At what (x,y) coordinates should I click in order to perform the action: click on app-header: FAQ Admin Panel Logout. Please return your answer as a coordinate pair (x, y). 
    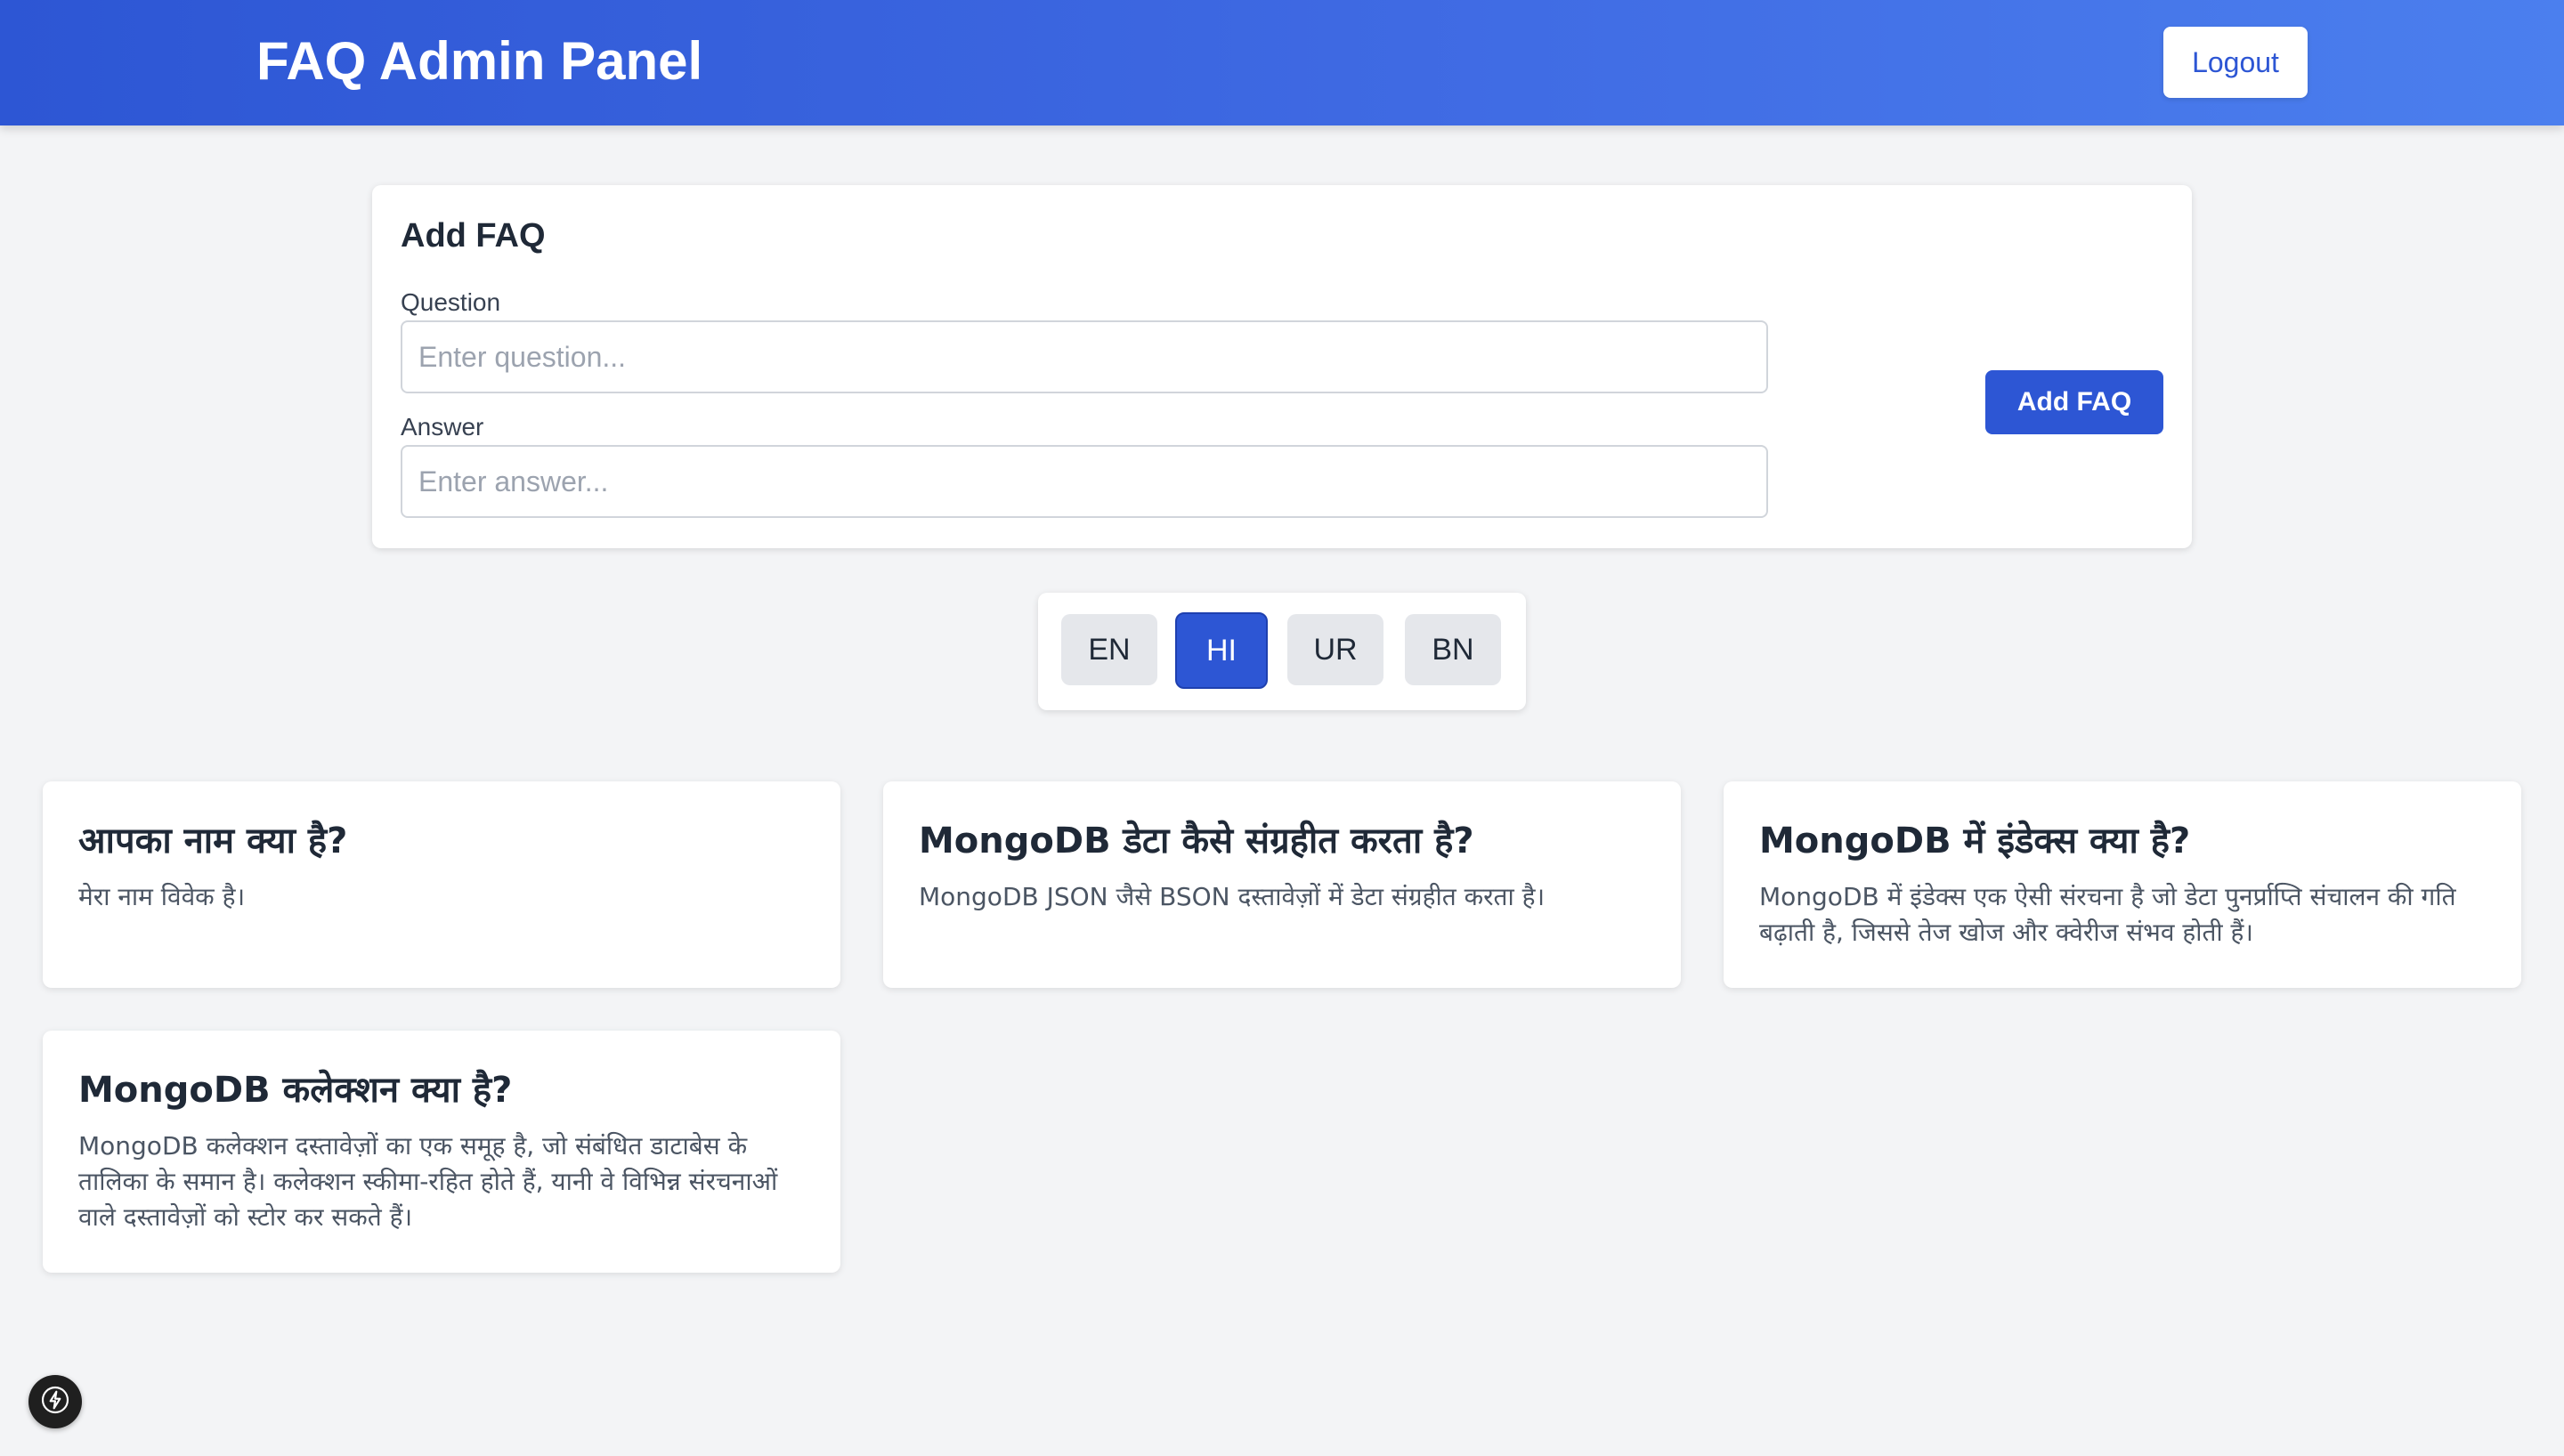
    Looking at the image, I should click on (1282, 62).